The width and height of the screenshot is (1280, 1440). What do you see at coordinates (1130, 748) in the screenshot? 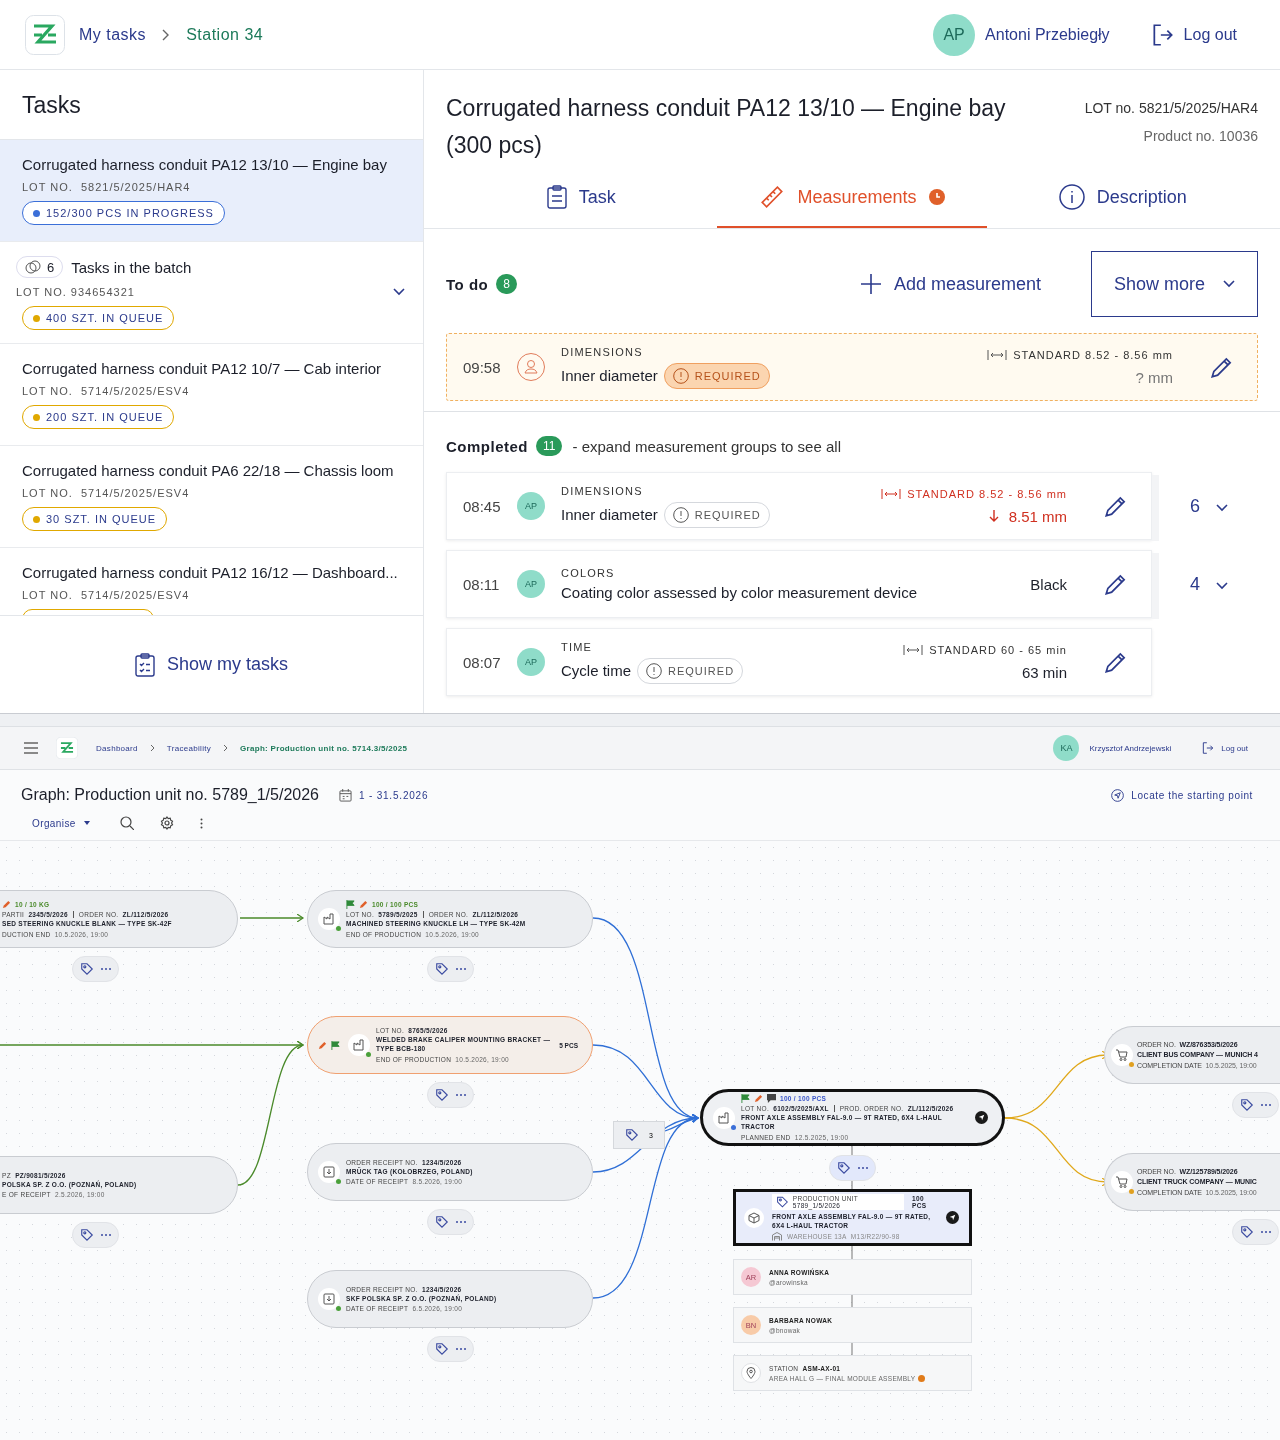
I see `user-name: Krzysztof Andrzejewski` at bounding box center [1130, 748].